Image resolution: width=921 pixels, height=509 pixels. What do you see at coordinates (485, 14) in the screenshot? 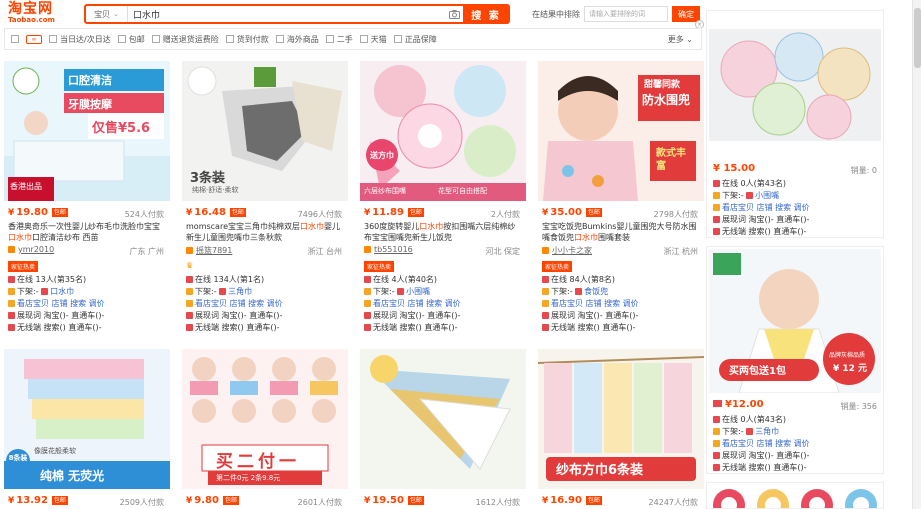
I see `search-button: 搜 索` at bounding box center [485, 14].